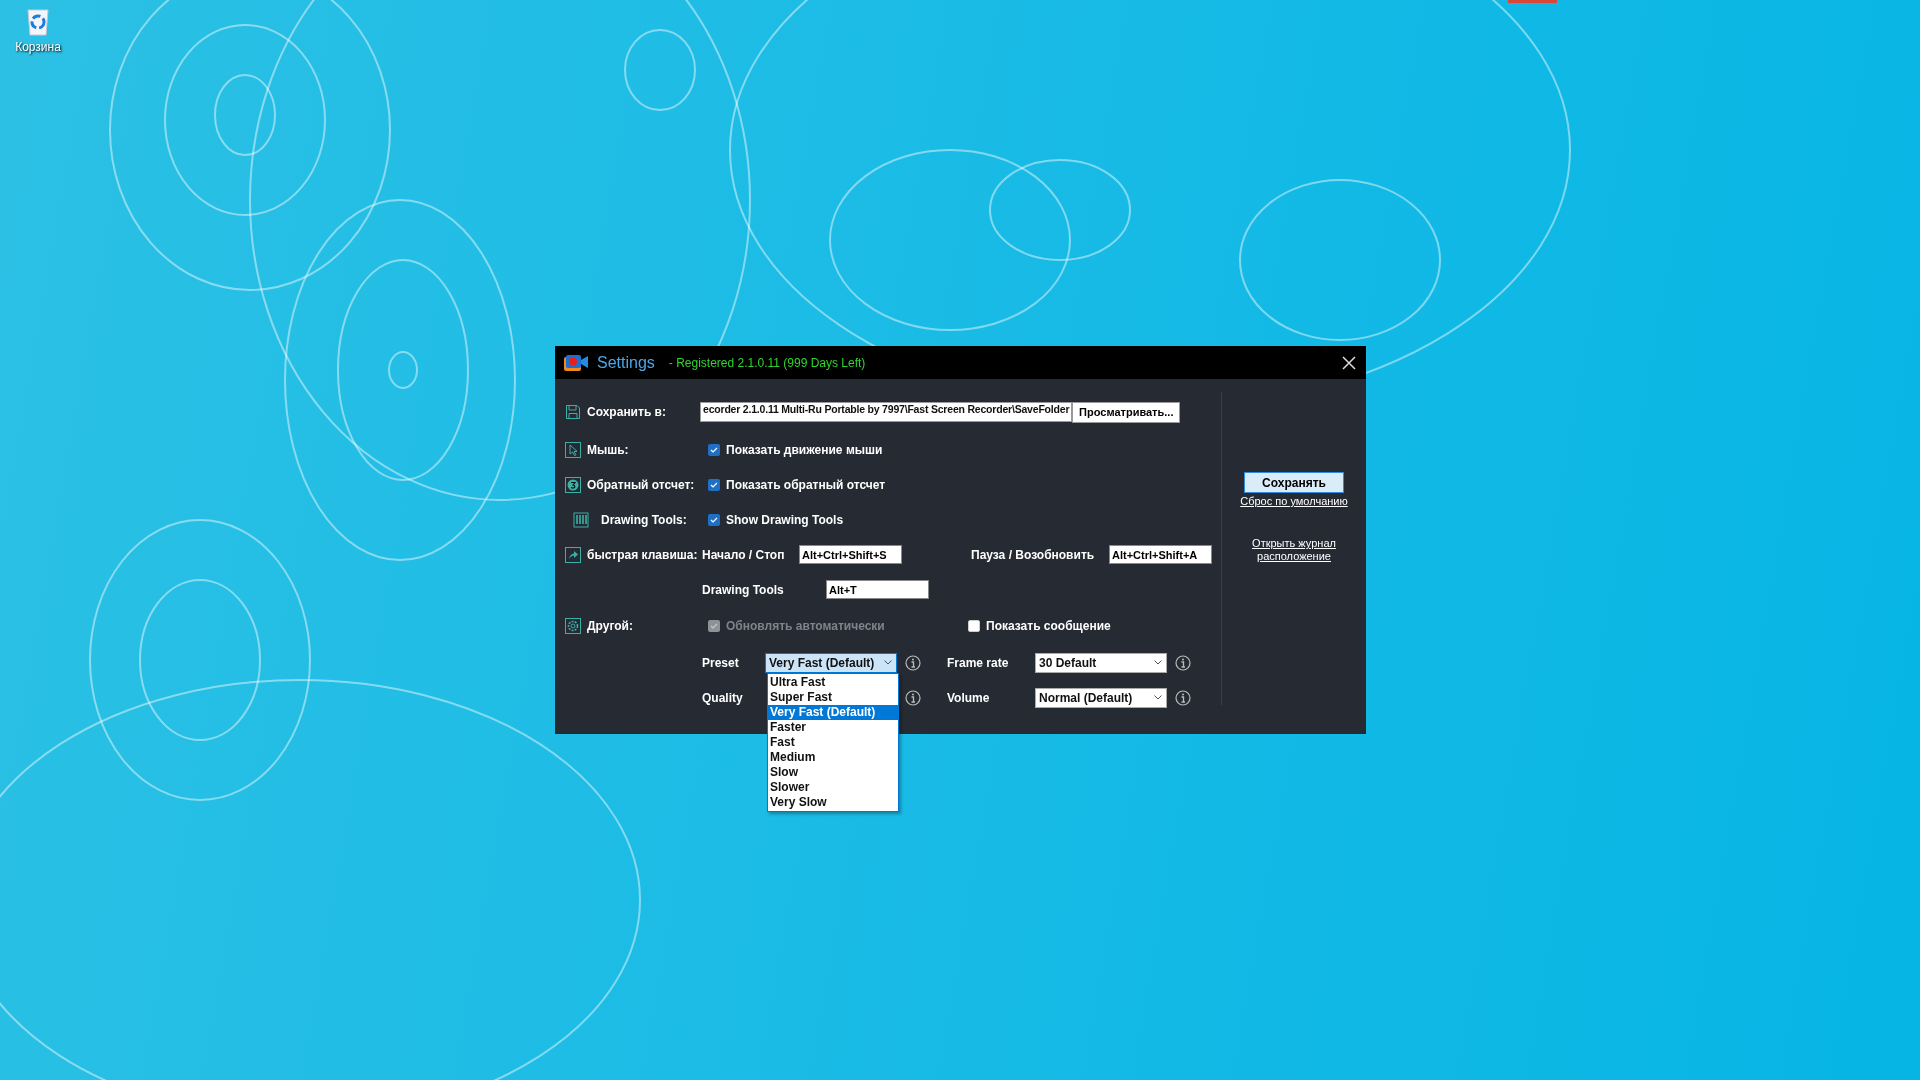 This screenshot has height=1080, width=1920. What do you see at coordinates (833, 802) in the screenshot?
I see `preset-option: Very Slow` at bounding box center [833, 802].